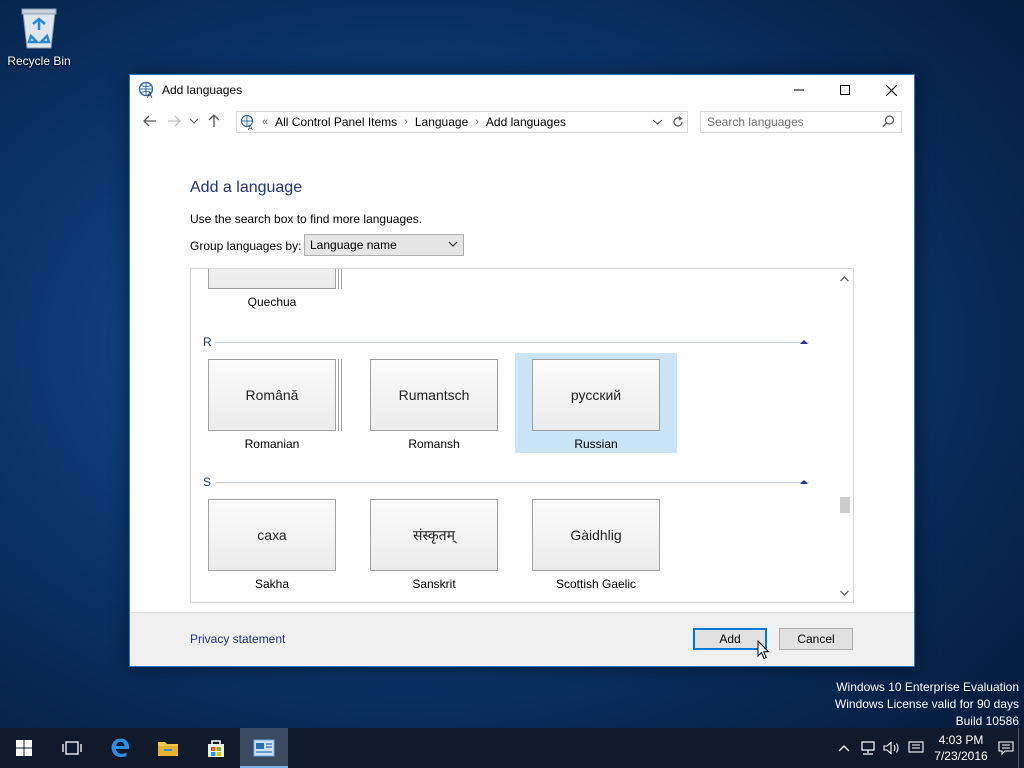 Image resolution: width=1024 pixels, height=768 pixels. I want to click on language-app-icon: A, so click(146, 90).